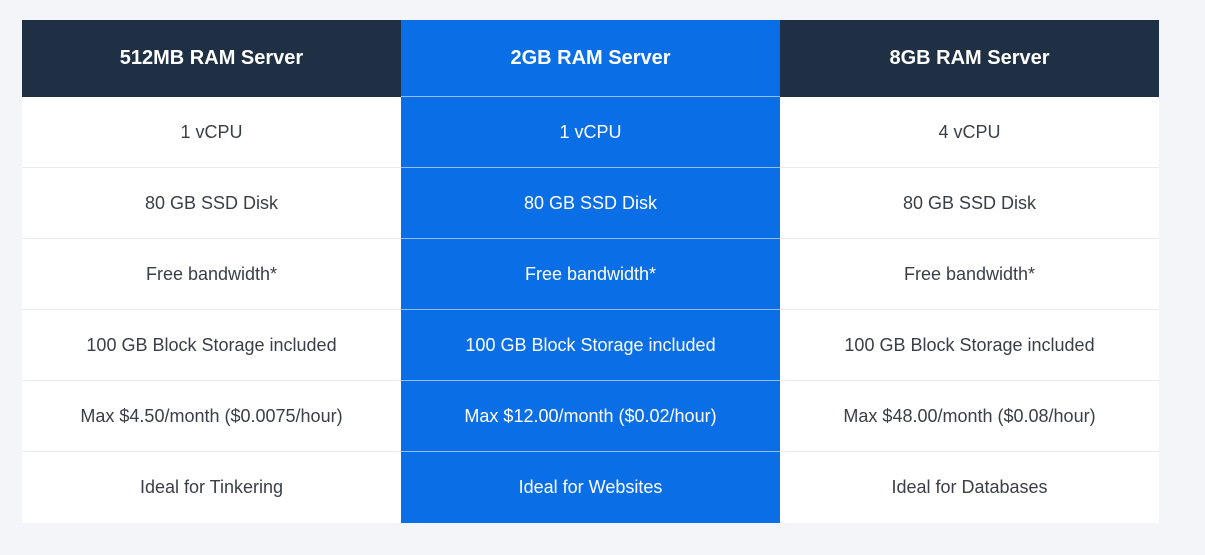 This screenshot has height=555, width=1205. What do you see at coordinates (969, 487) in the screenshot?
I see `feature-ideal-for: Ideal for Databases` at bounding box center [969, 487].